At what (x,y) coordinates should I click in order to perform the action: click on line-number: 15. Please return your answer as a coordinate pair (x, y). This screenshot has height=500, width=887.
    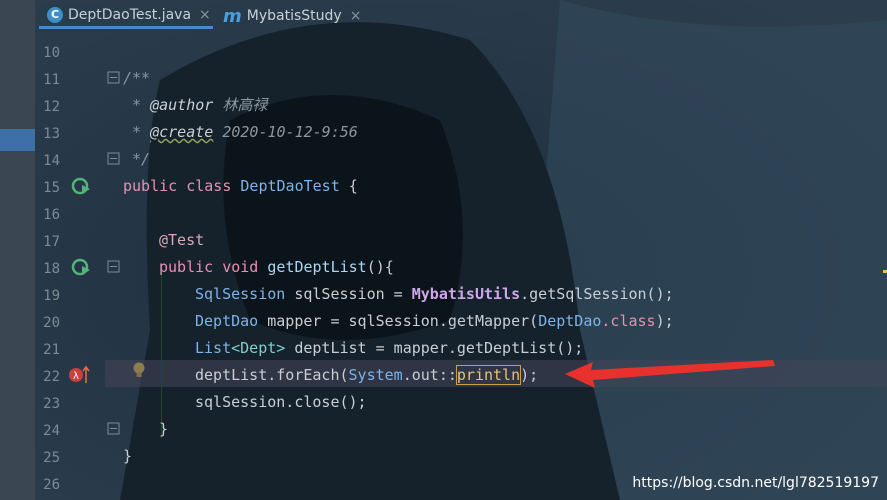
    Looking at the image, I should click on (51, 188).